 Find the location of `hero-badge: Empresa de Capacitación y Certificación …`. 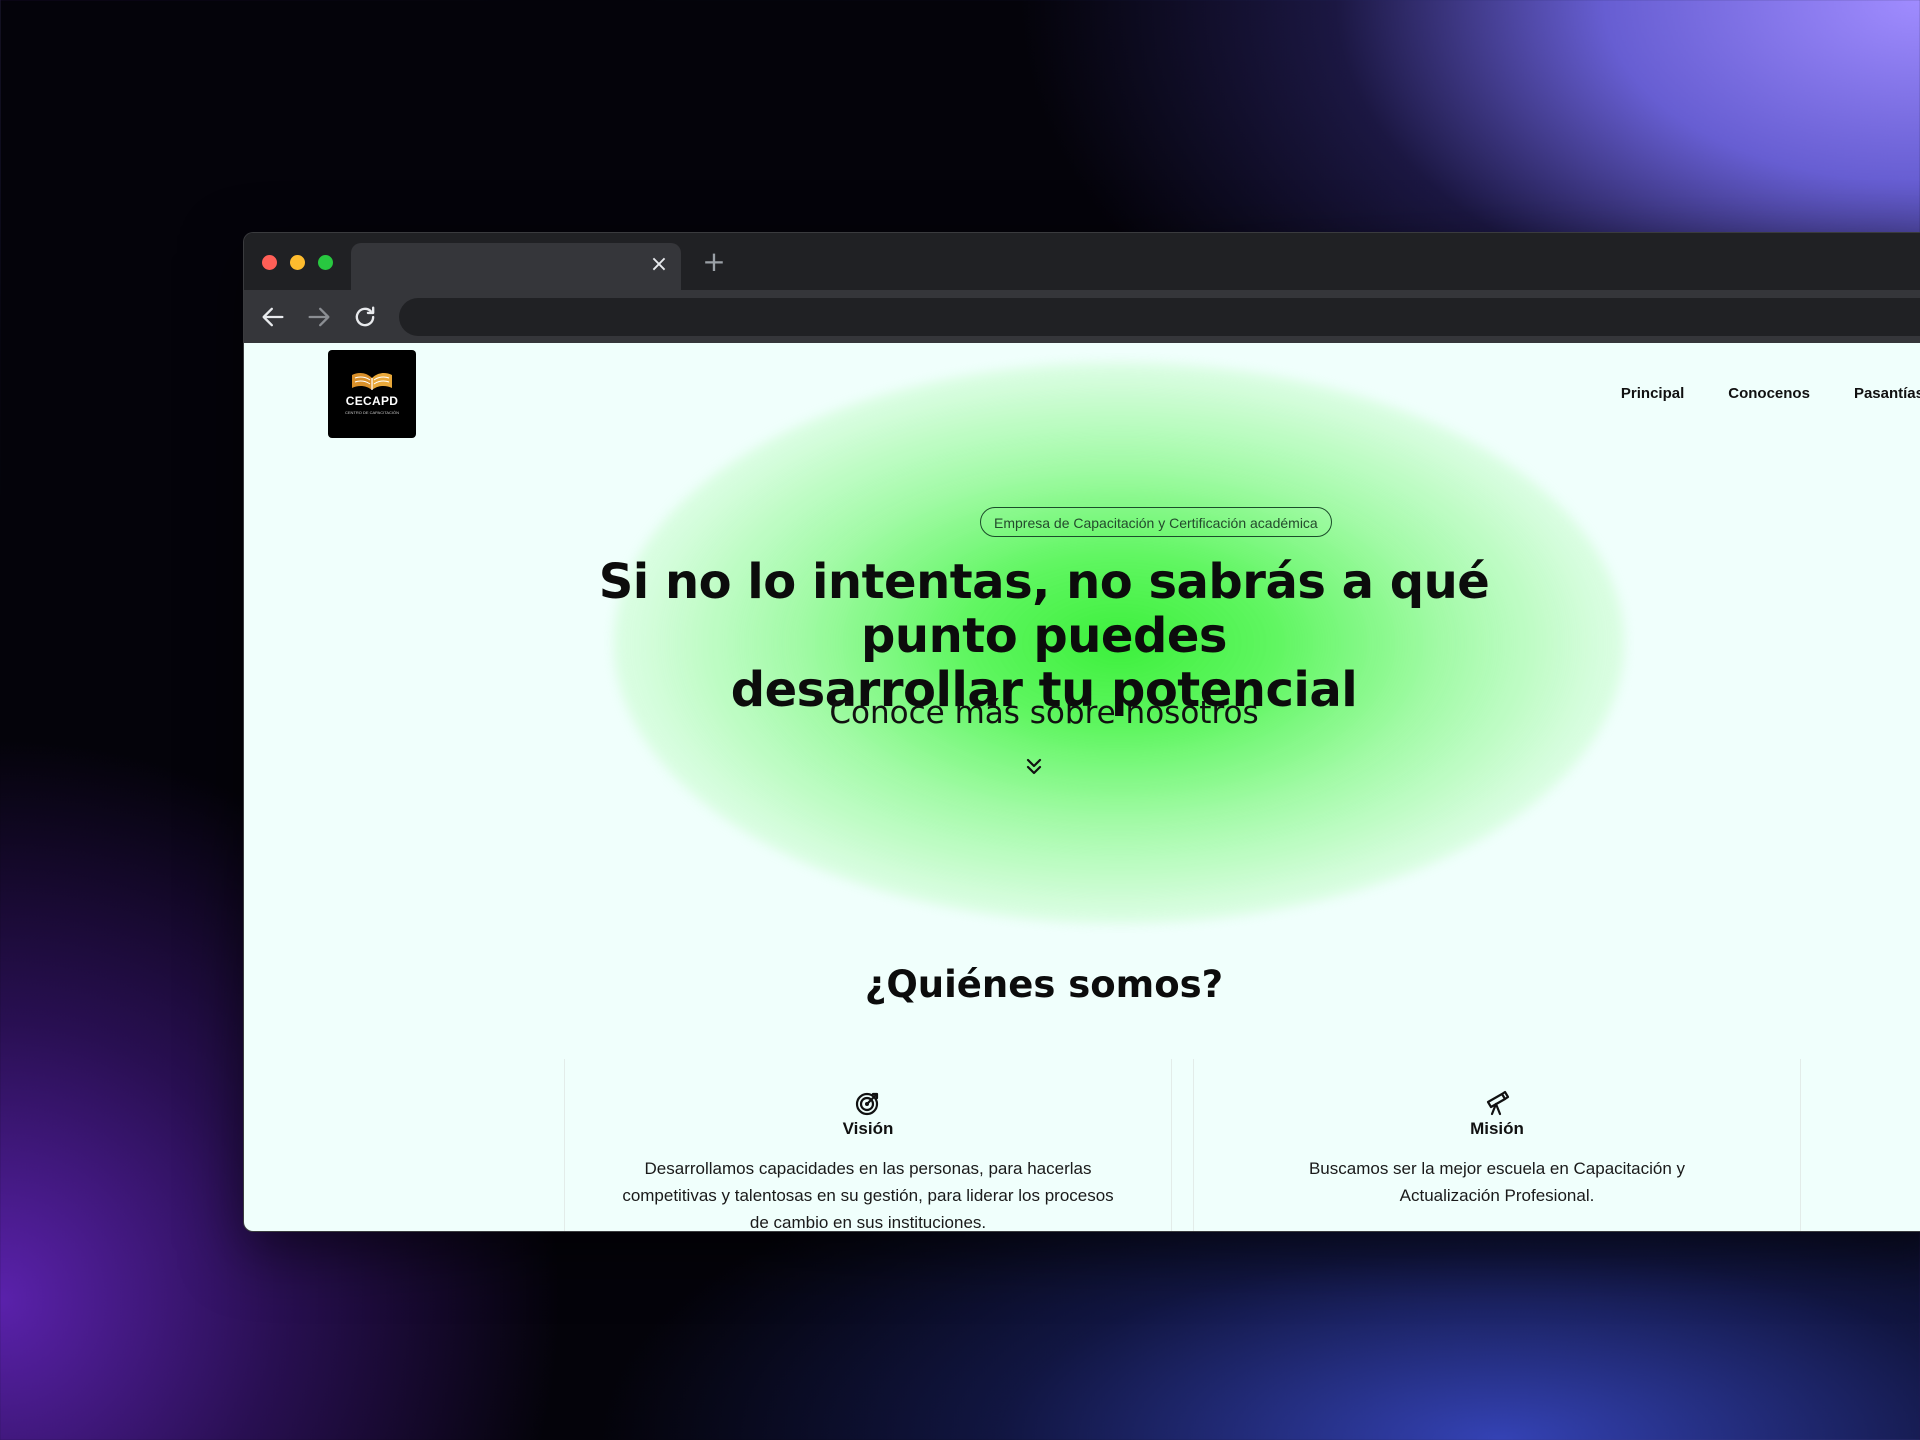

hero-badge: Empresa de Capacitación y Certificación … is located at coordinates (1156, 522).